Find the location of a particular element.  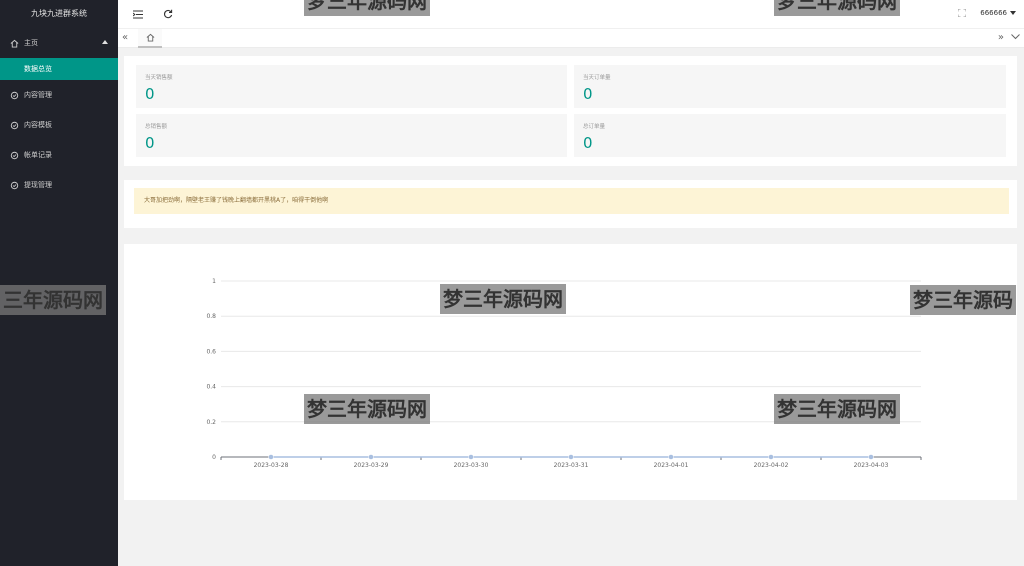

y-tick-label: 0.6 is located at coordinates (211, 351).